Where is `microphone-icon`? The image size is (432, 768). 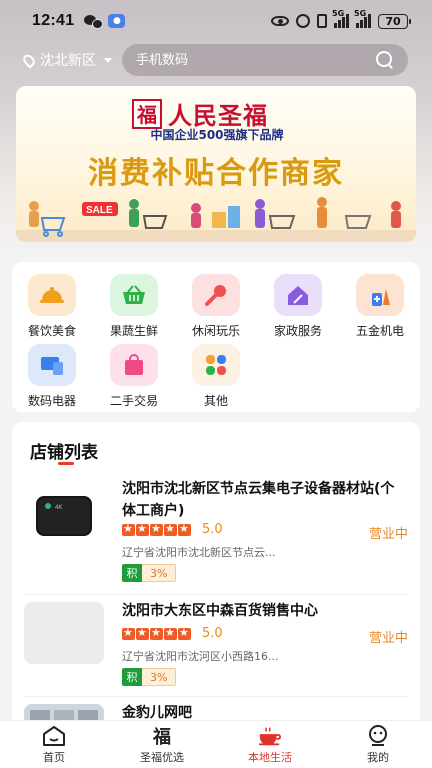 microphone-icon is located at coordinates (216, 295).